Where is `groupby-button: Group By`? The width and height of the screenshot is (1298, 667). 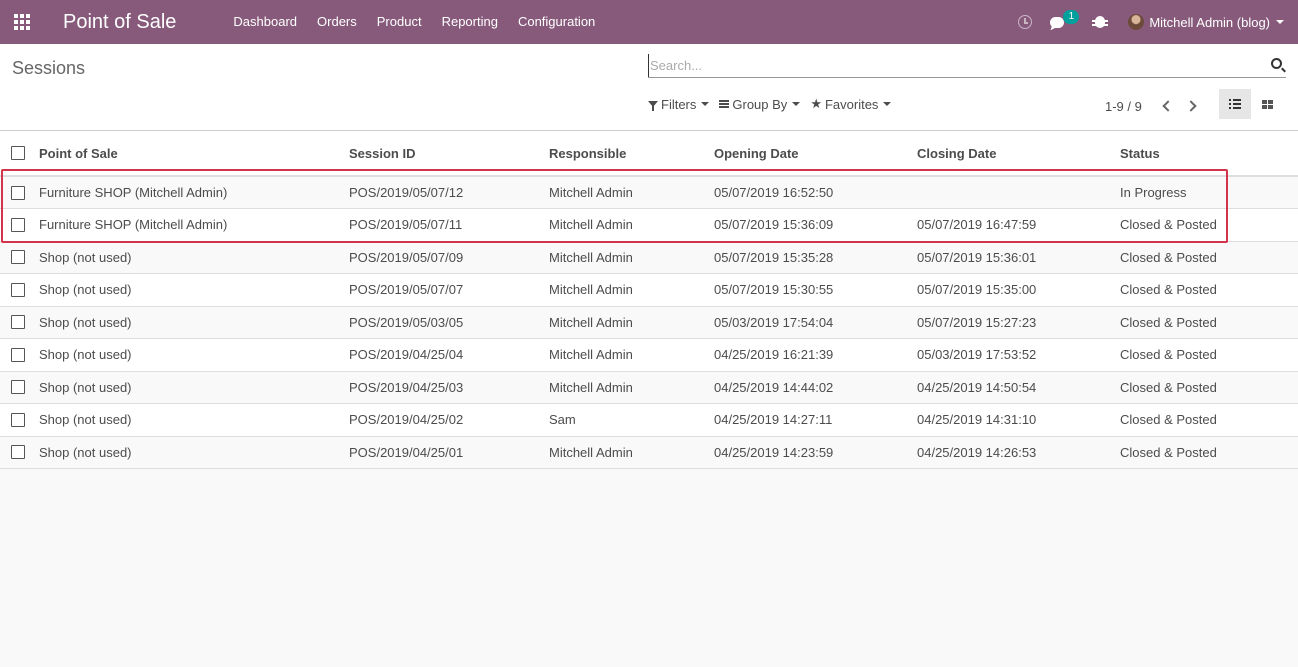 groupby-button: Group By is located at coordinates (760, 104).